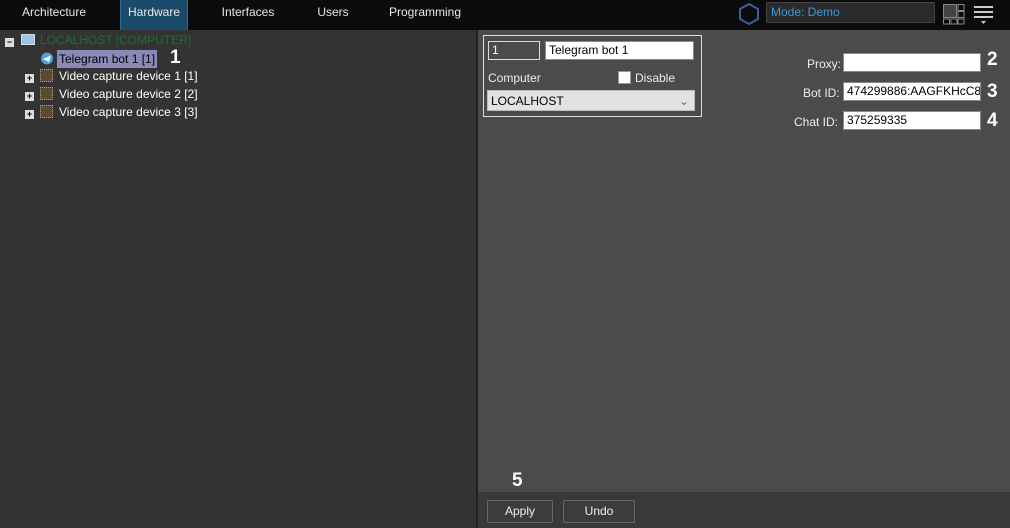 This screenshot has width=1010, height=528. Describe the element at coordinates (128, 76) in the screenshot. I see `tree-item-video-1: Video capture device 1 [1]` at that location.